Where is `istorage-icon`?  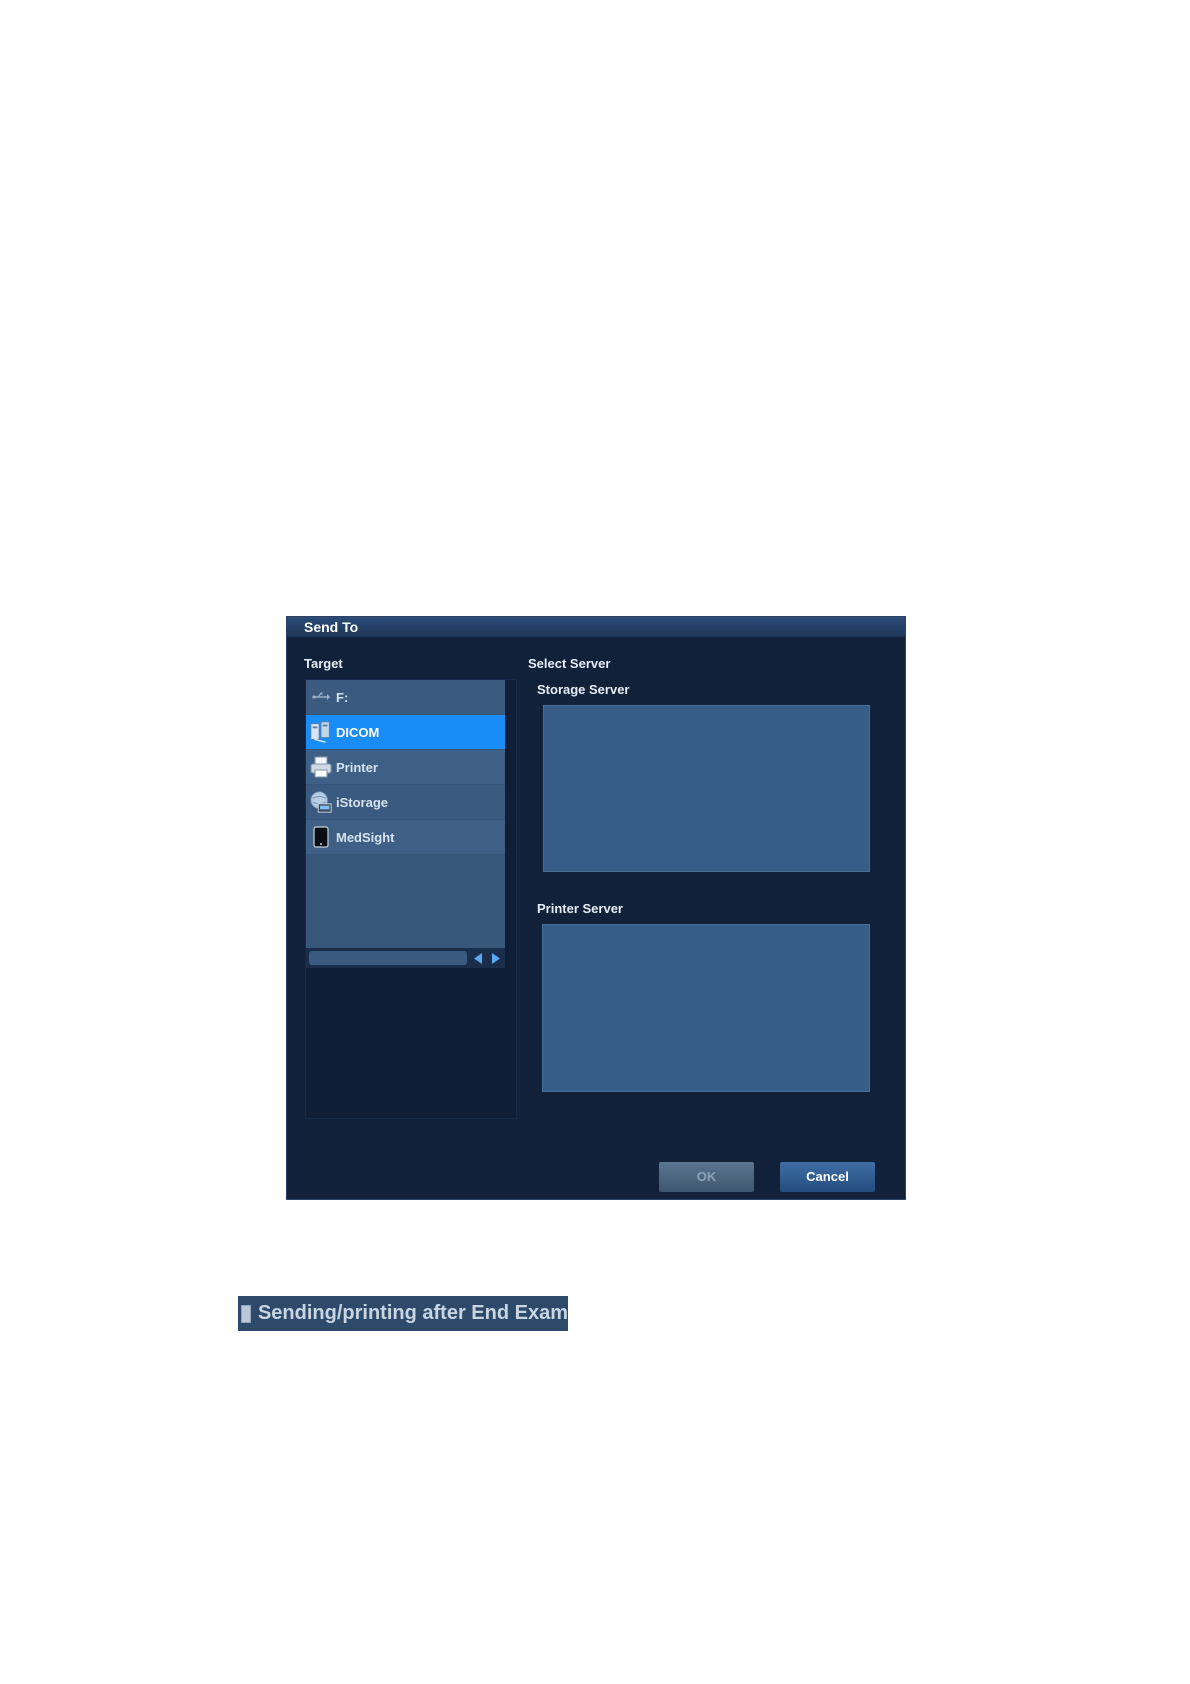
istorage-icon is located at coordinates (321, 802).